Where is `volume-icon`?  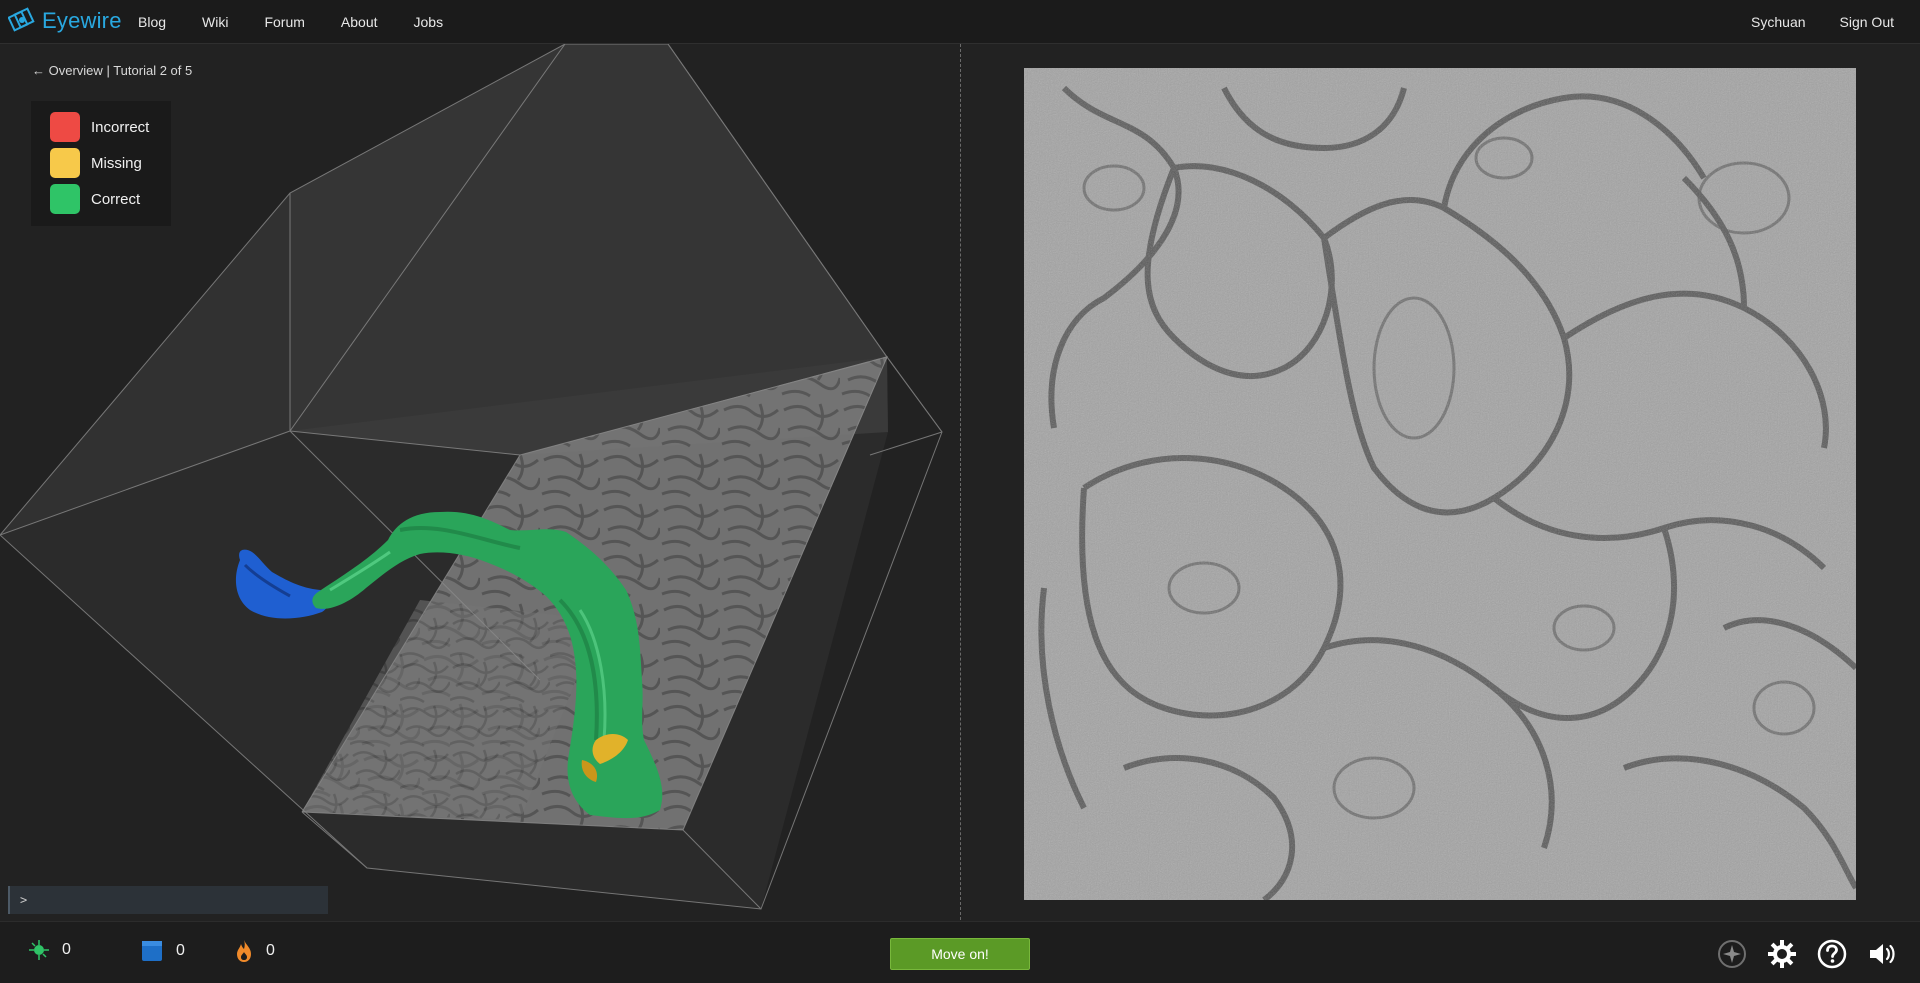 volume-icon is located at coordinates (1882, 954).